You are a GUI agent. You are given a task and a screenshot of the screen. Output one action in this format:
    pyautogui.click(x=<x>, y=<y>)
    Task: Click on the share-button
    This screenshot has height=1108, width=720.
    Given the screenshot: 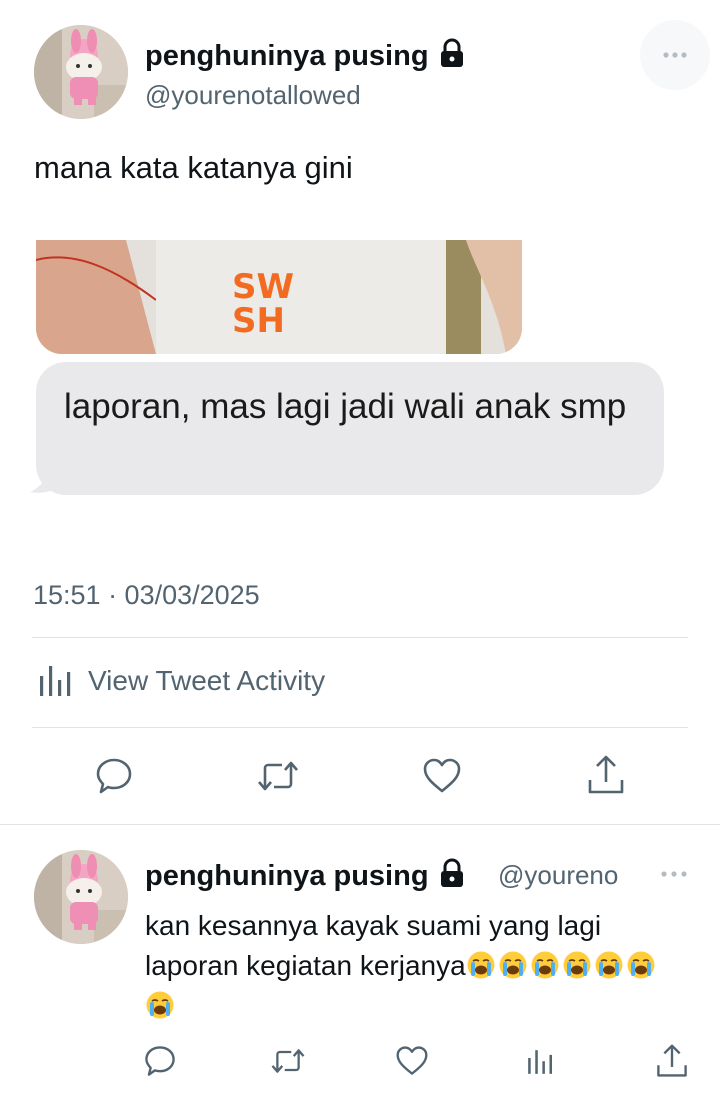 What is the action you would take?
    pyautogui.click(x=606, y=775)
    